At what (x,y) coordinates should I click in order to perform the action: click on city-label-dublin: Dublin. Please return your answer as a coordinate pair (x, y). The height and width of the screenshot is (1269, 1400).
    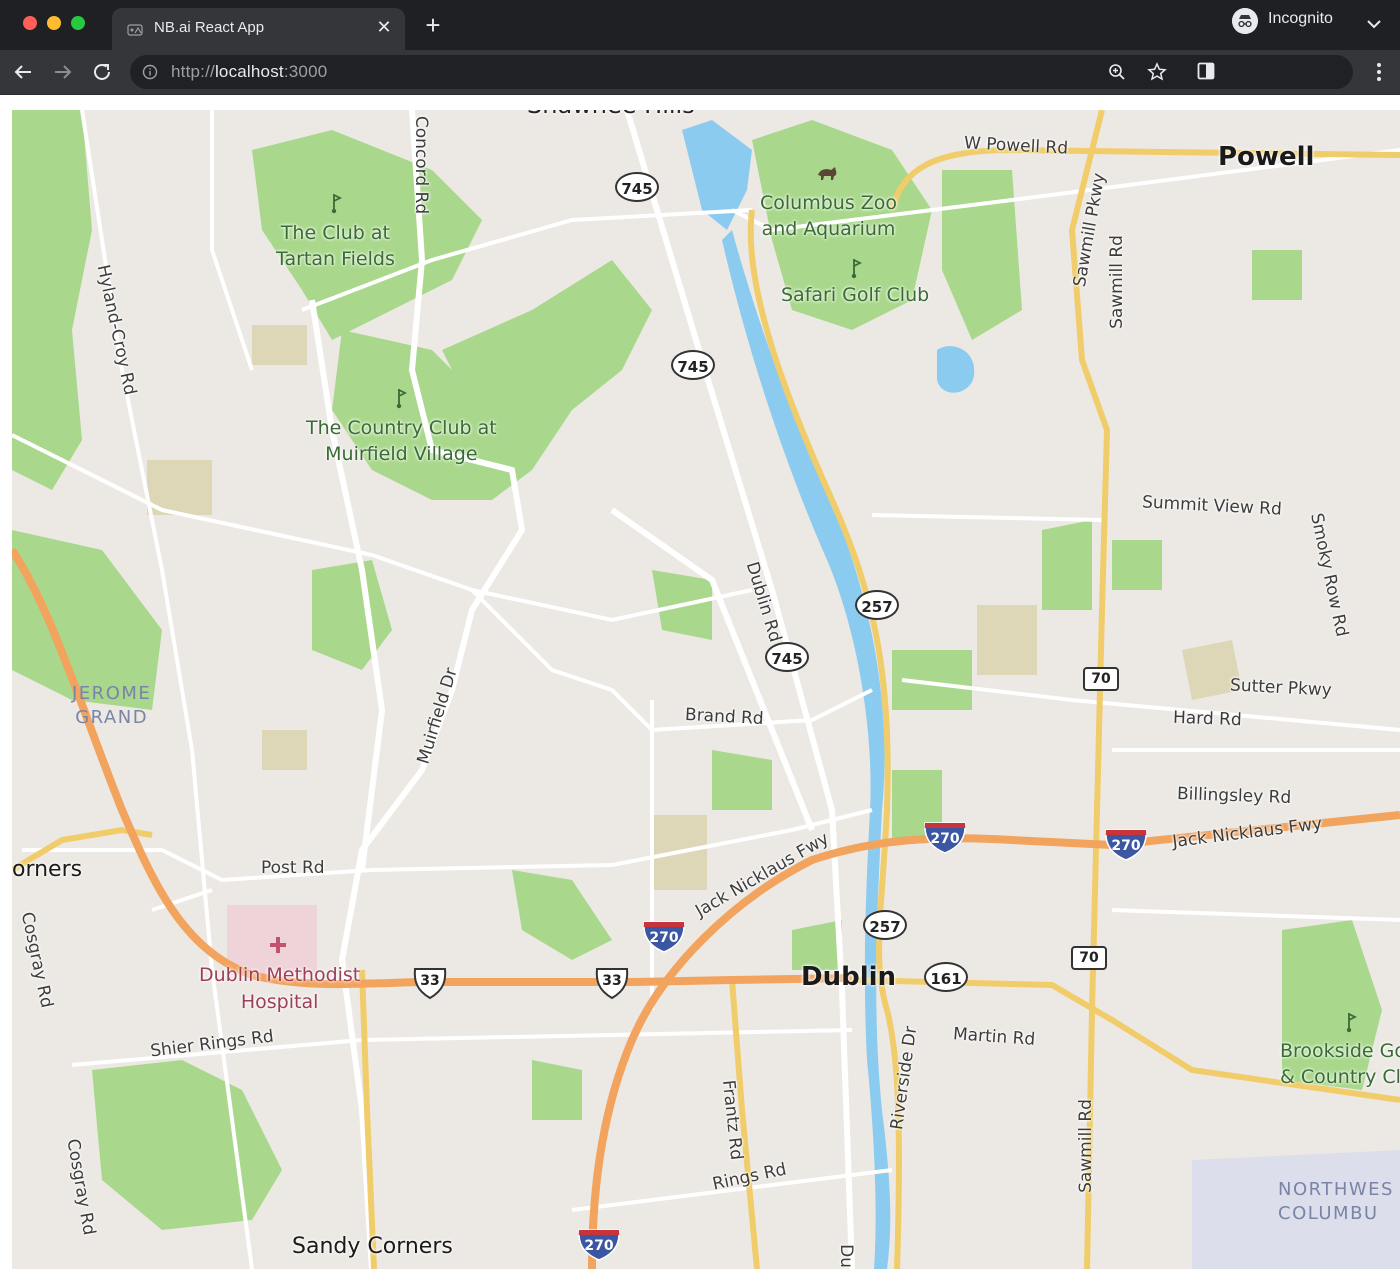
    Looking at the image, I should click on (849, 977).